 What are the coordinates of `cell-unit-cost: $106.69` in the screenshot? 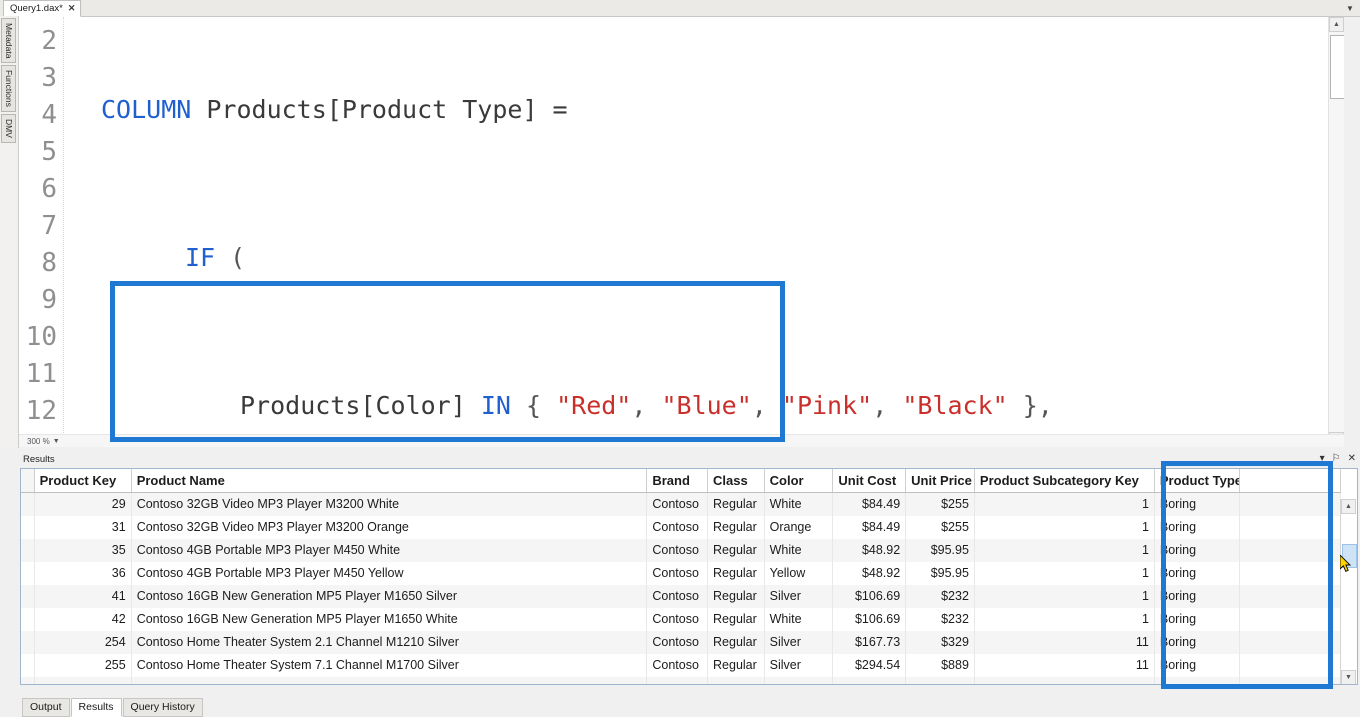 It's located at (869, 619).